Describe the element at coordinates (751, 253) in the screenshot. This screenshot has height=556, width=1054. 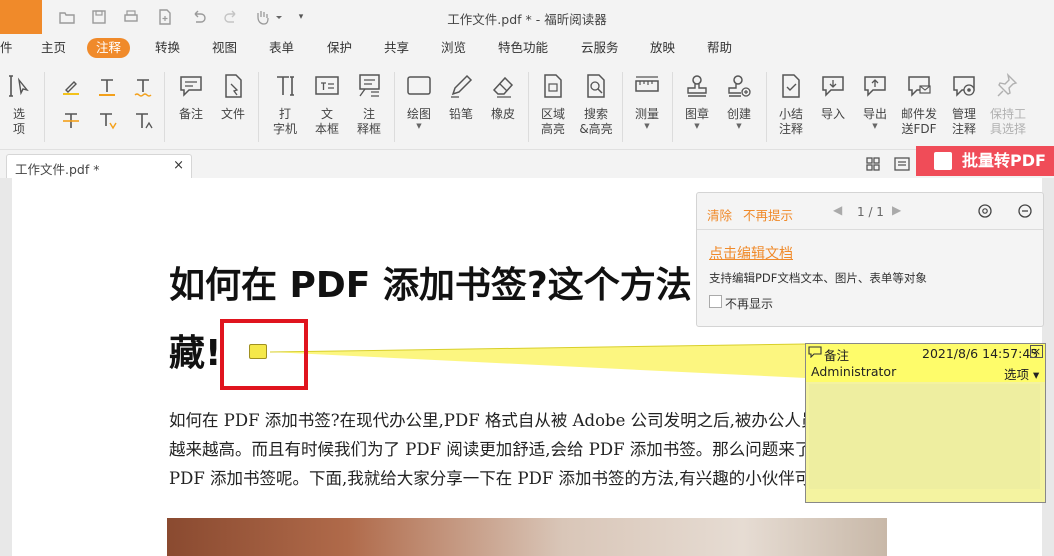
I see `edit-document-link: 点击编辑文档` at that location.